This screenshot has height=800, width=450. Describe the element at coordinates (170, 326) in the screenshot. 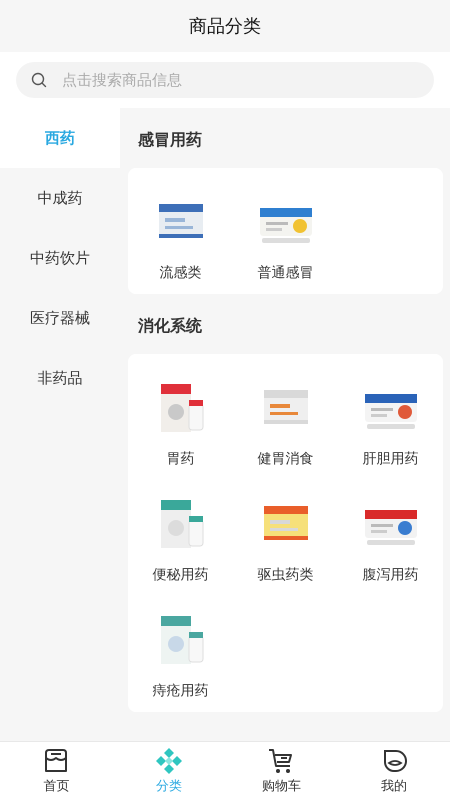

I see `section-heading: 消化系统` at that location.